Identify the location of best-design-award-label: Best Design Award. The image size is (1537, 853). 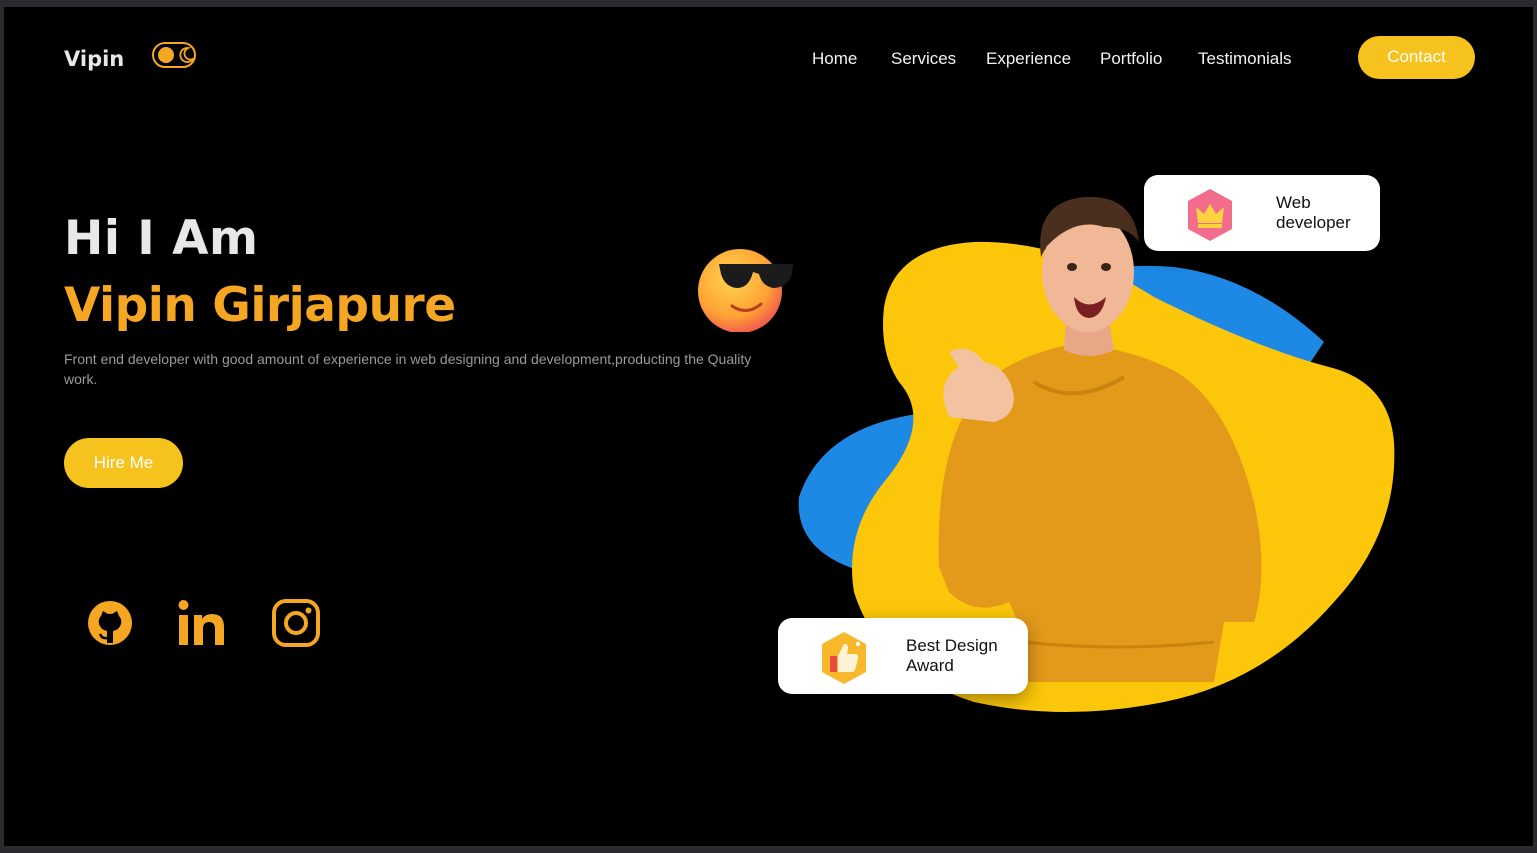
(952, 655).